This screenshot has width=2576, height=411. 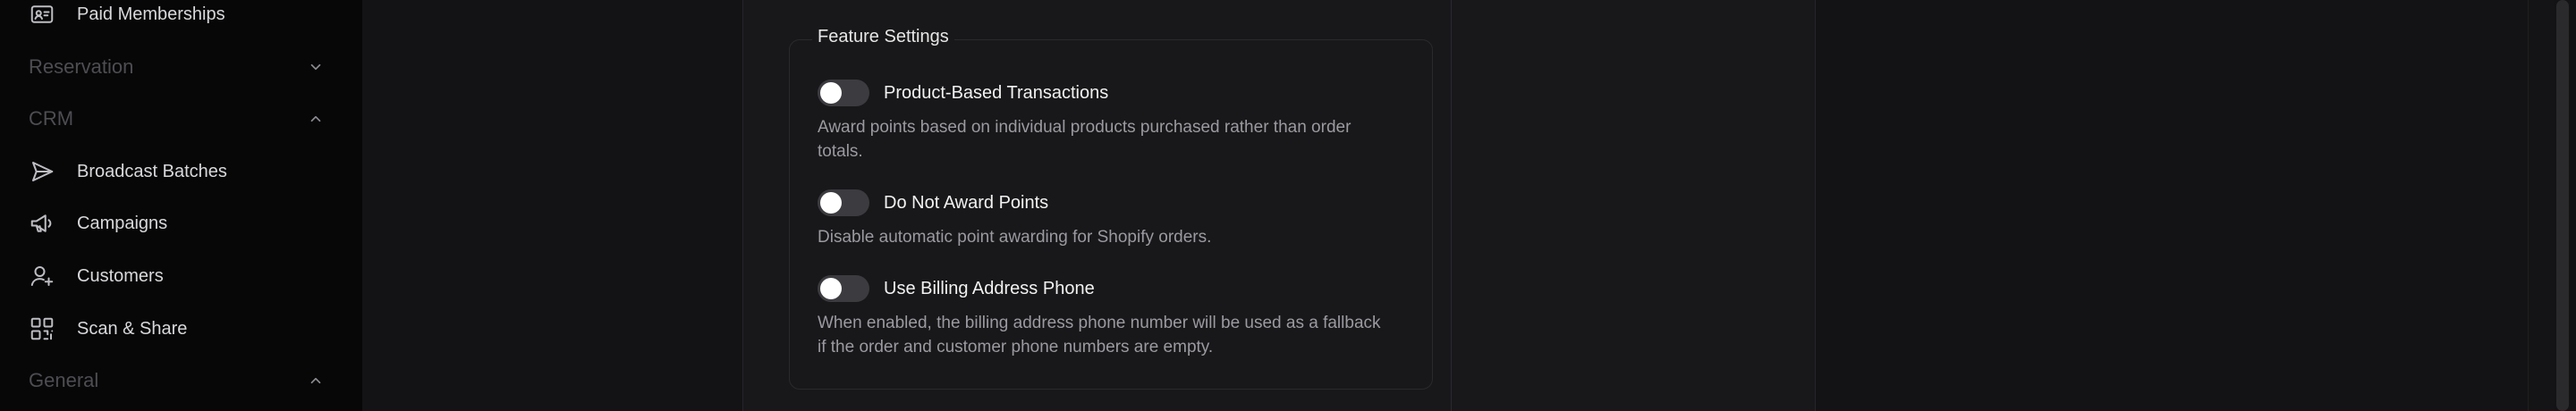 I want to click on qr-code-icon, so click(x=42, y=328).